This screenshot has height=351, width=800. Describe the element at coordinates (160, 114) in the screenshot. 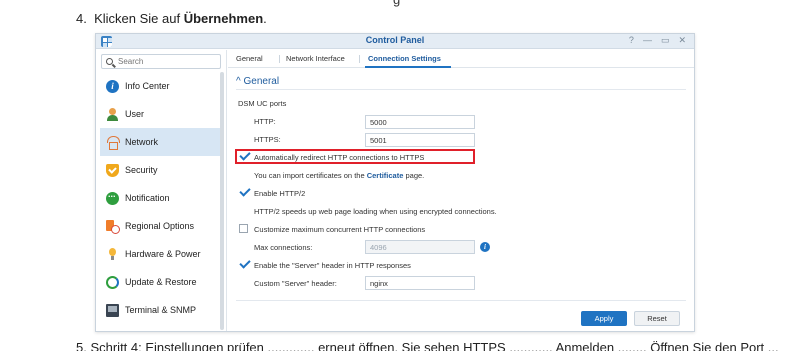

I see `sidebar-item-user: User` at that location.